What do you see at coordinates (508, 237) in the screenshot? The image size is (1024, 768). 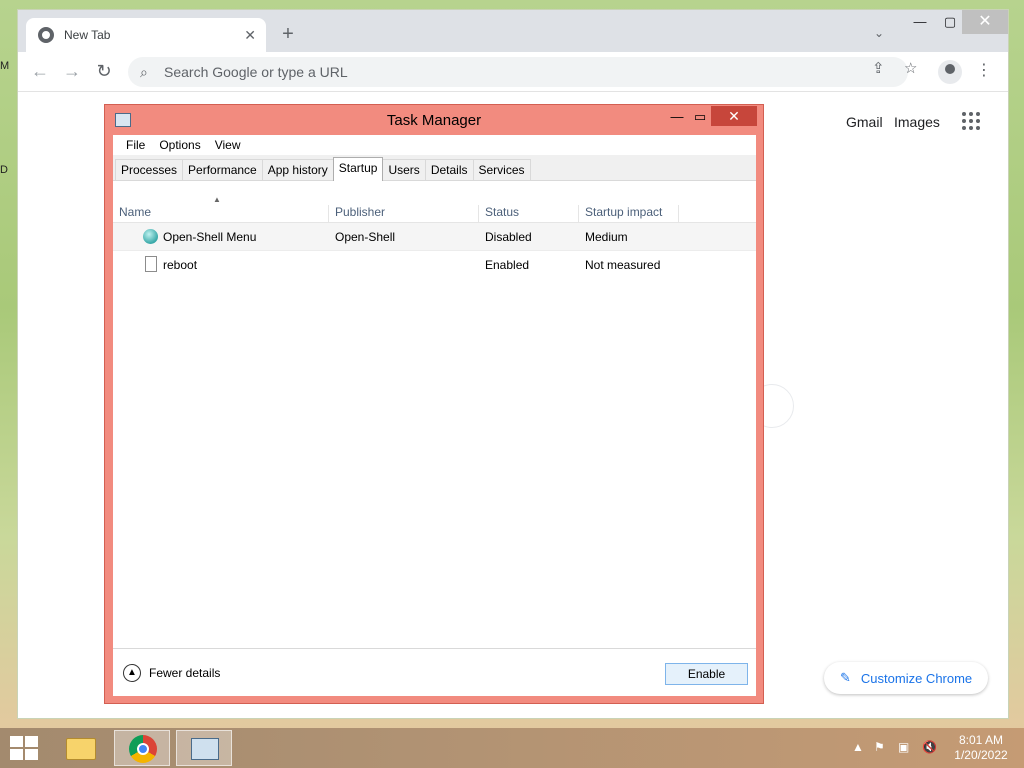 I see `cell-status: Disabled` at bounding box center [508, 237].